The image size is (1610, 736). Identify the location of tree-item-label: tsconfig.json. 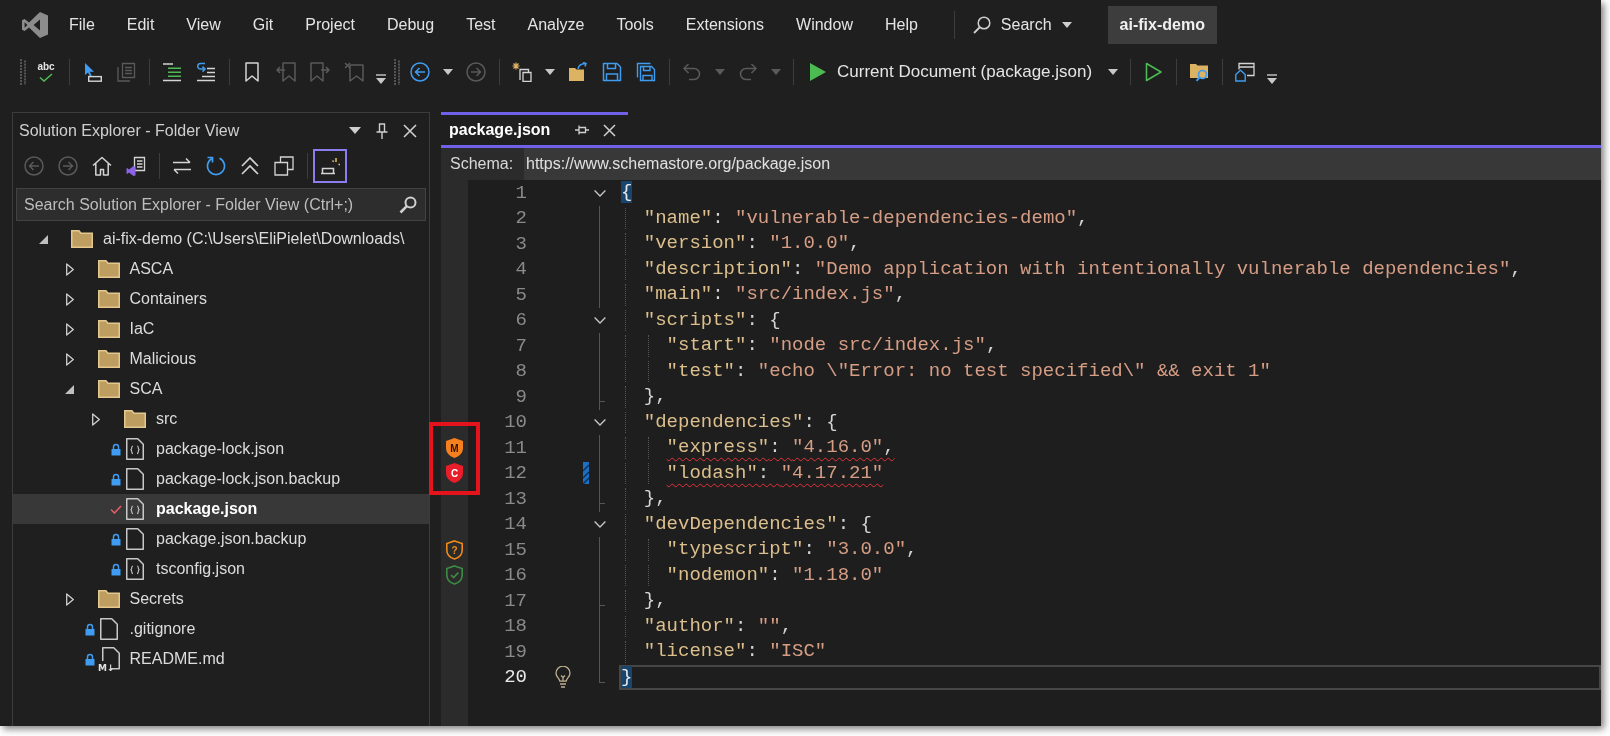
(200, 569).